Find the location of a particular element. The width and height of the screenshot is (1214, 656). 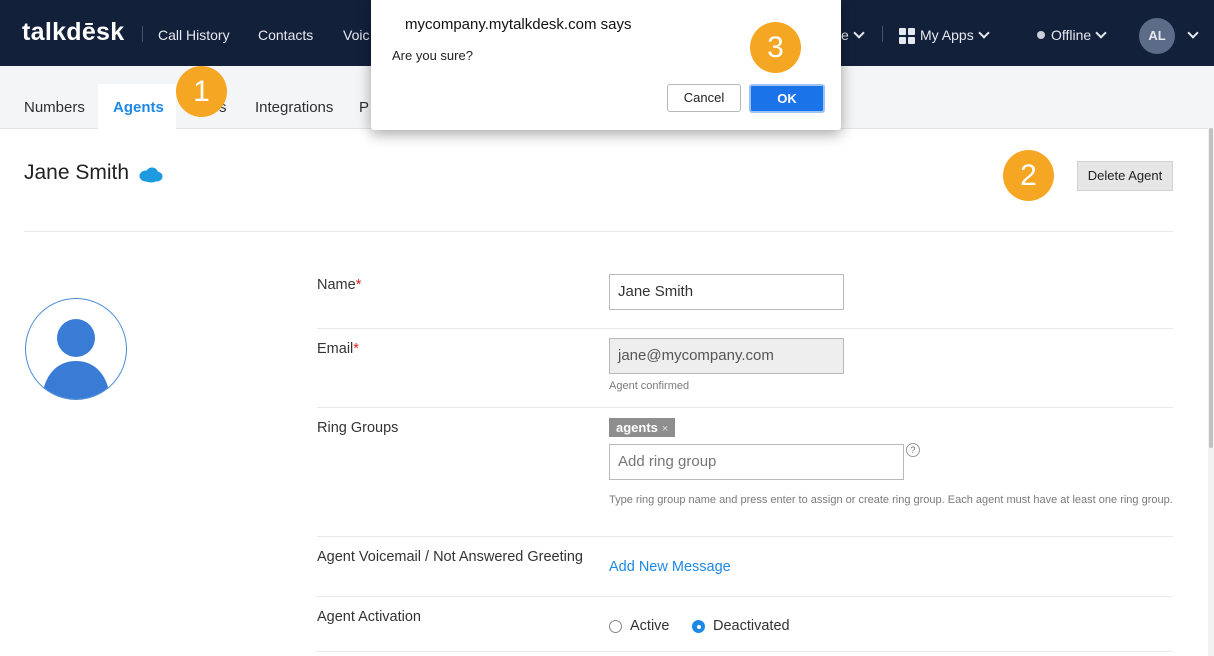

add-new-message-link: Add New Message is located at coordinates (670, 567).